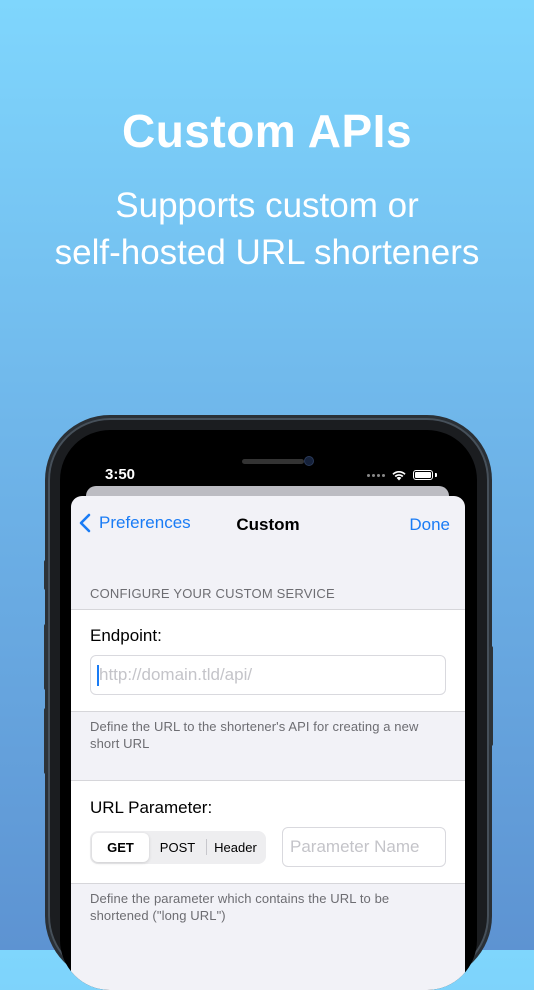  Describe the element at coordinates (399, 475) in the screenshot. I see `wifi-icon` at that location.